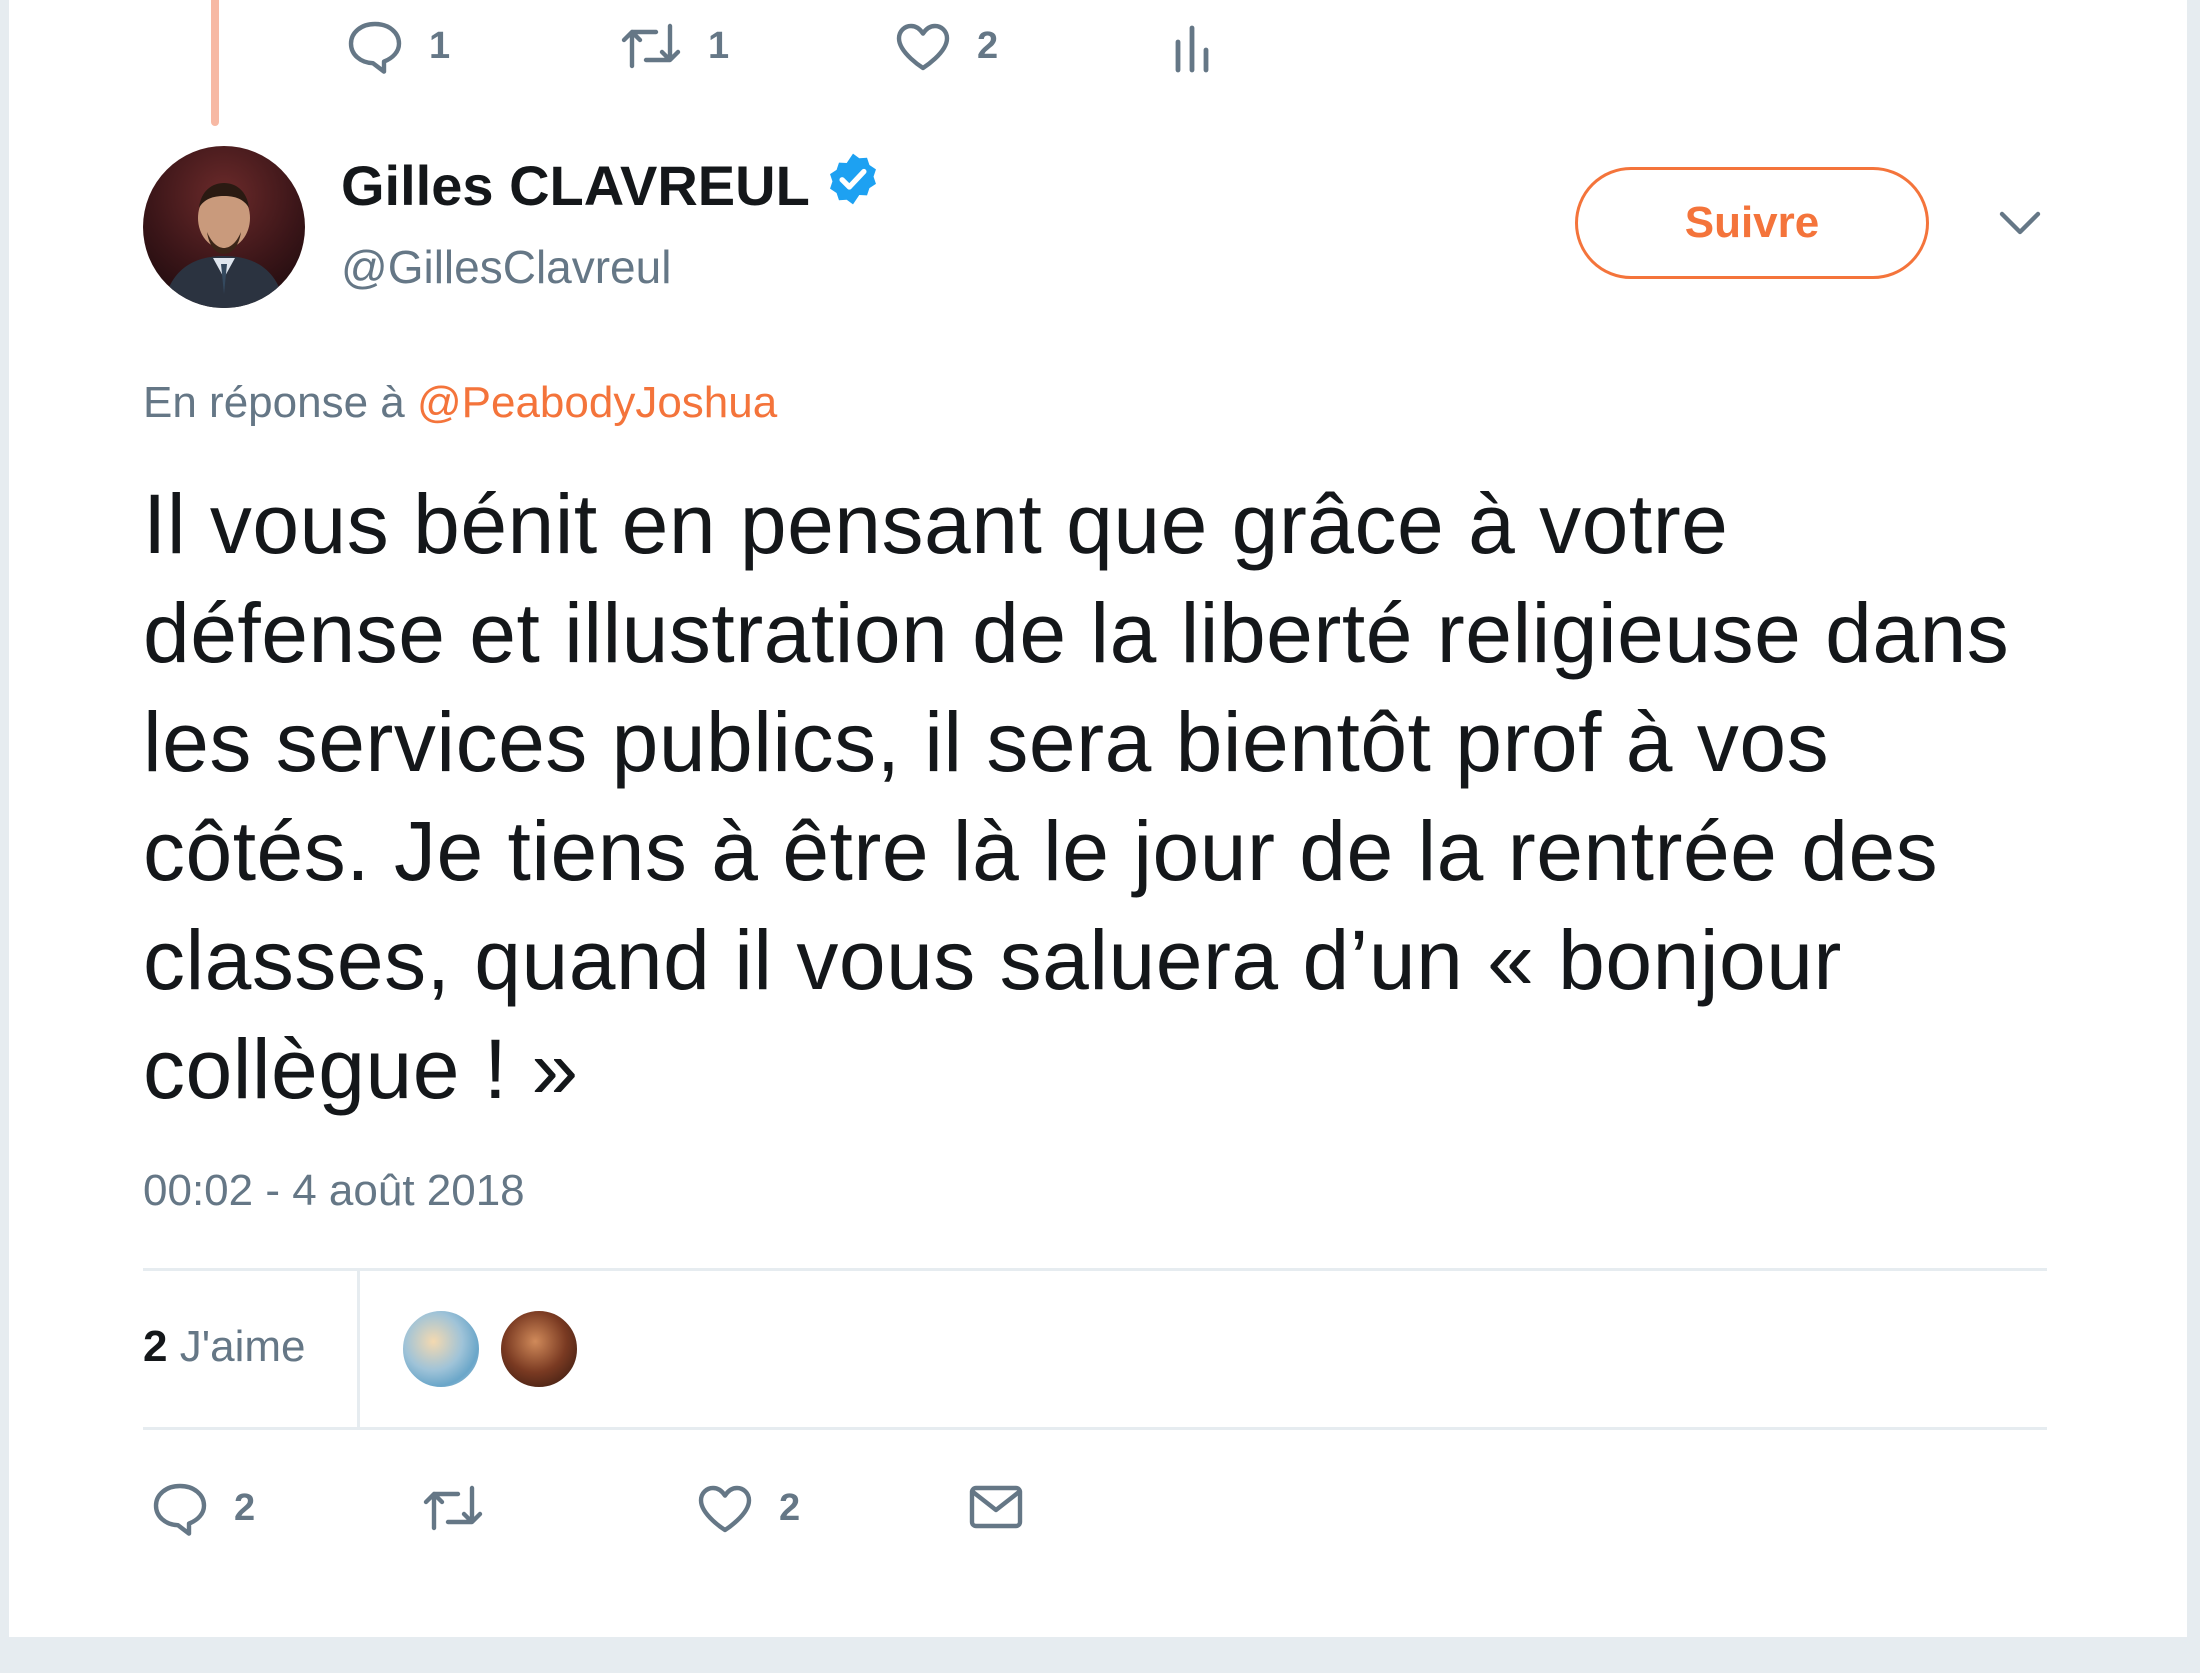 The image size is (2200, 1673). I want to click on likes-count: 2, so click(155, 1346).